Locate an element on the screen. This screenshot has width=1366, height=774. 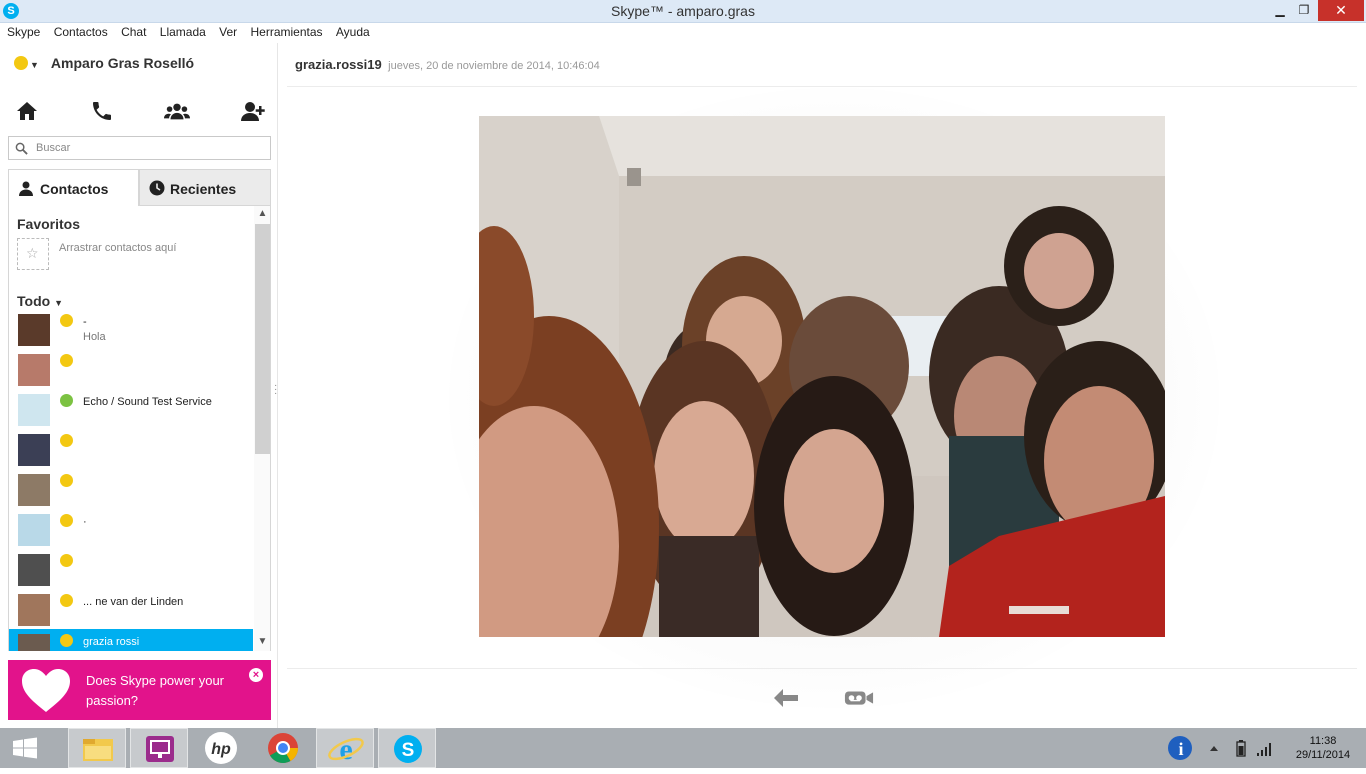
menu-contactos: Contactos is located at coordinates (81, 31).